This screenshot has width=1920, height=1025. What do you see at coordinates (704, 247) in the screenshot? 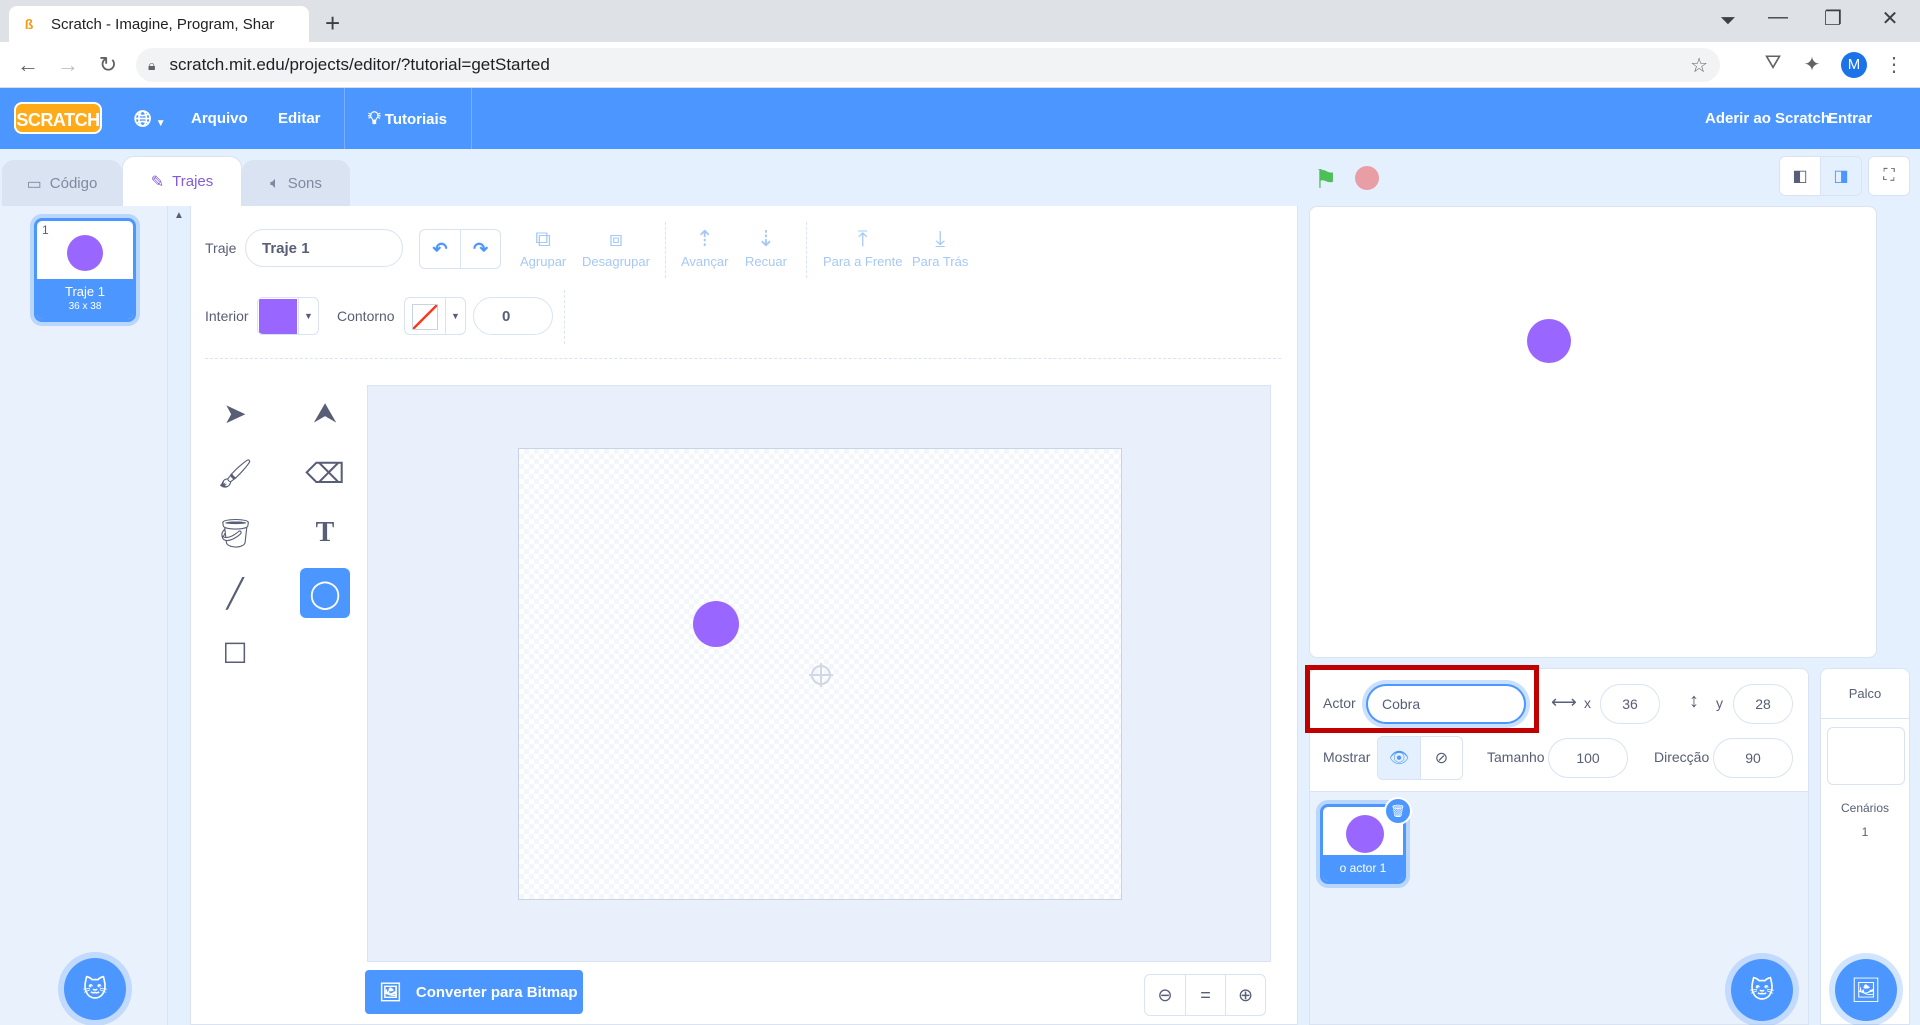
I see `forward-button: ⇡ Avançar` at bounding box center [704, 247].